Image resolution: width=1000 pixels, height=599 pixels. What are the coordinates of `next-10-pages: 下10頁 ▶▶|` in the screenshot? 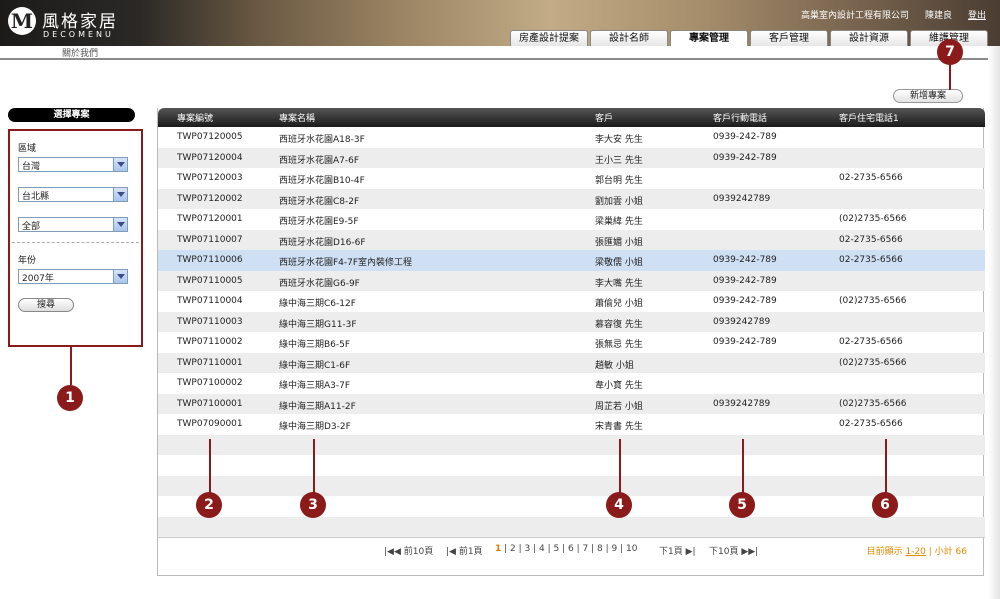 It's located at (733, 550).